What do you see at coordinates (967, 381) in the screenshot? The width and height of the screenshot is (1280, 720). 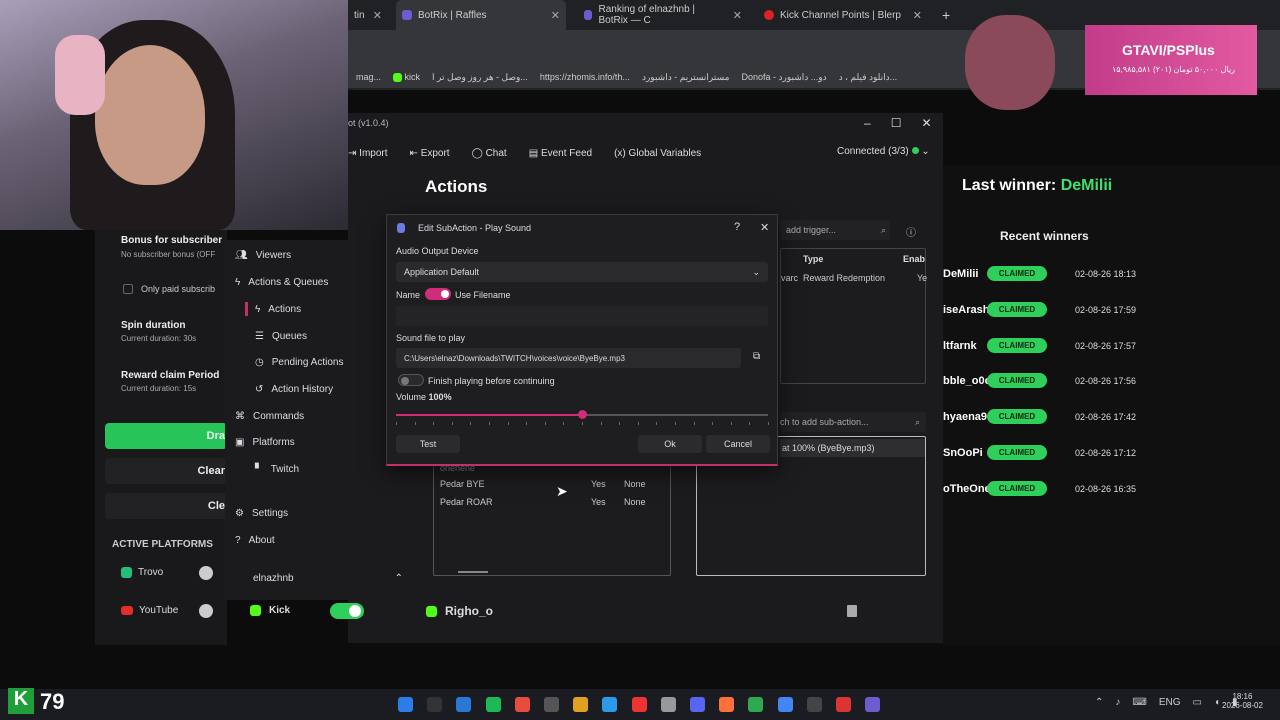 I see `winner-row: bble_o0o` at bounding box center [967, 381].